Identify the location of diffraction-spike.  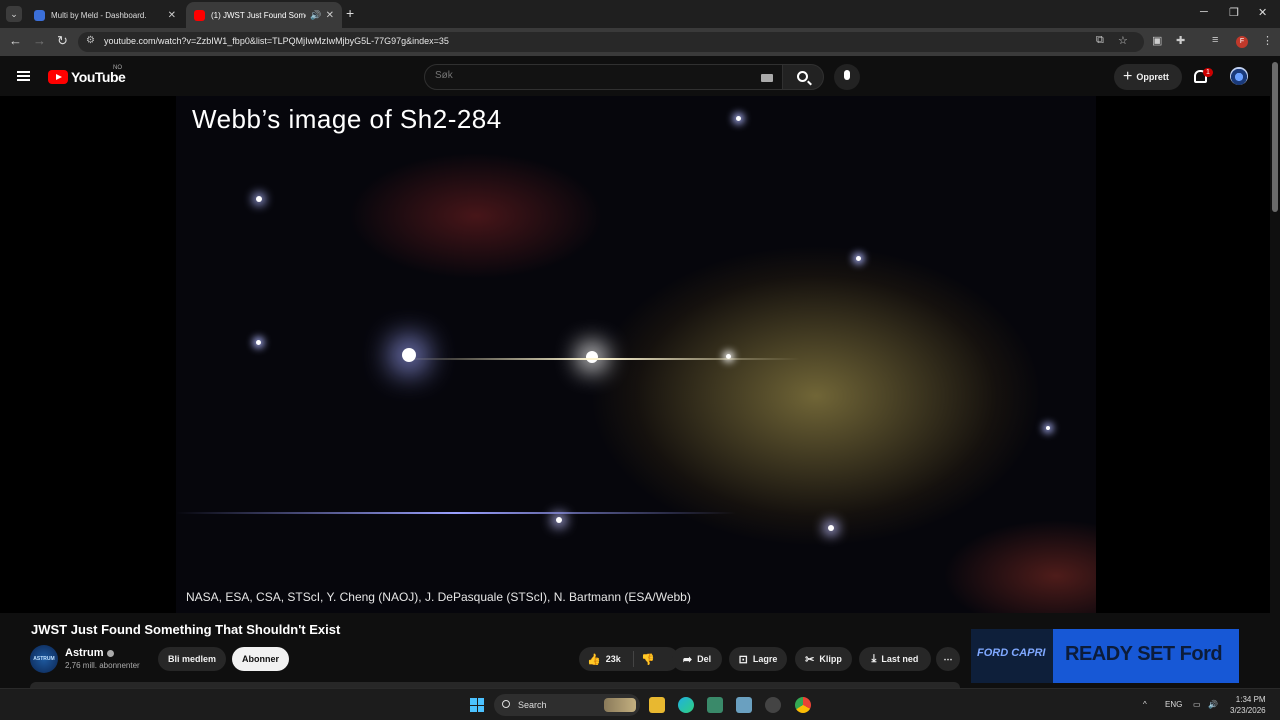
(456, 513).